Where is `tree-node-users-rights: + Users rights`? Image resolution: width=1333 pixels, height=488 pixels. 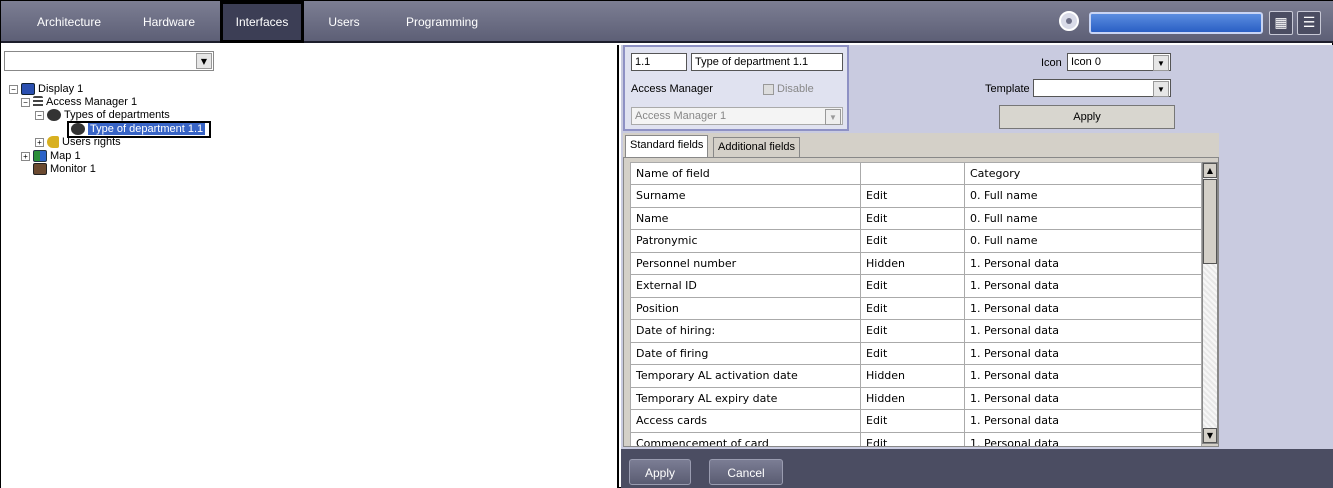
tree-node-users-rights: + Users rights is located at coordinates (78, 142).